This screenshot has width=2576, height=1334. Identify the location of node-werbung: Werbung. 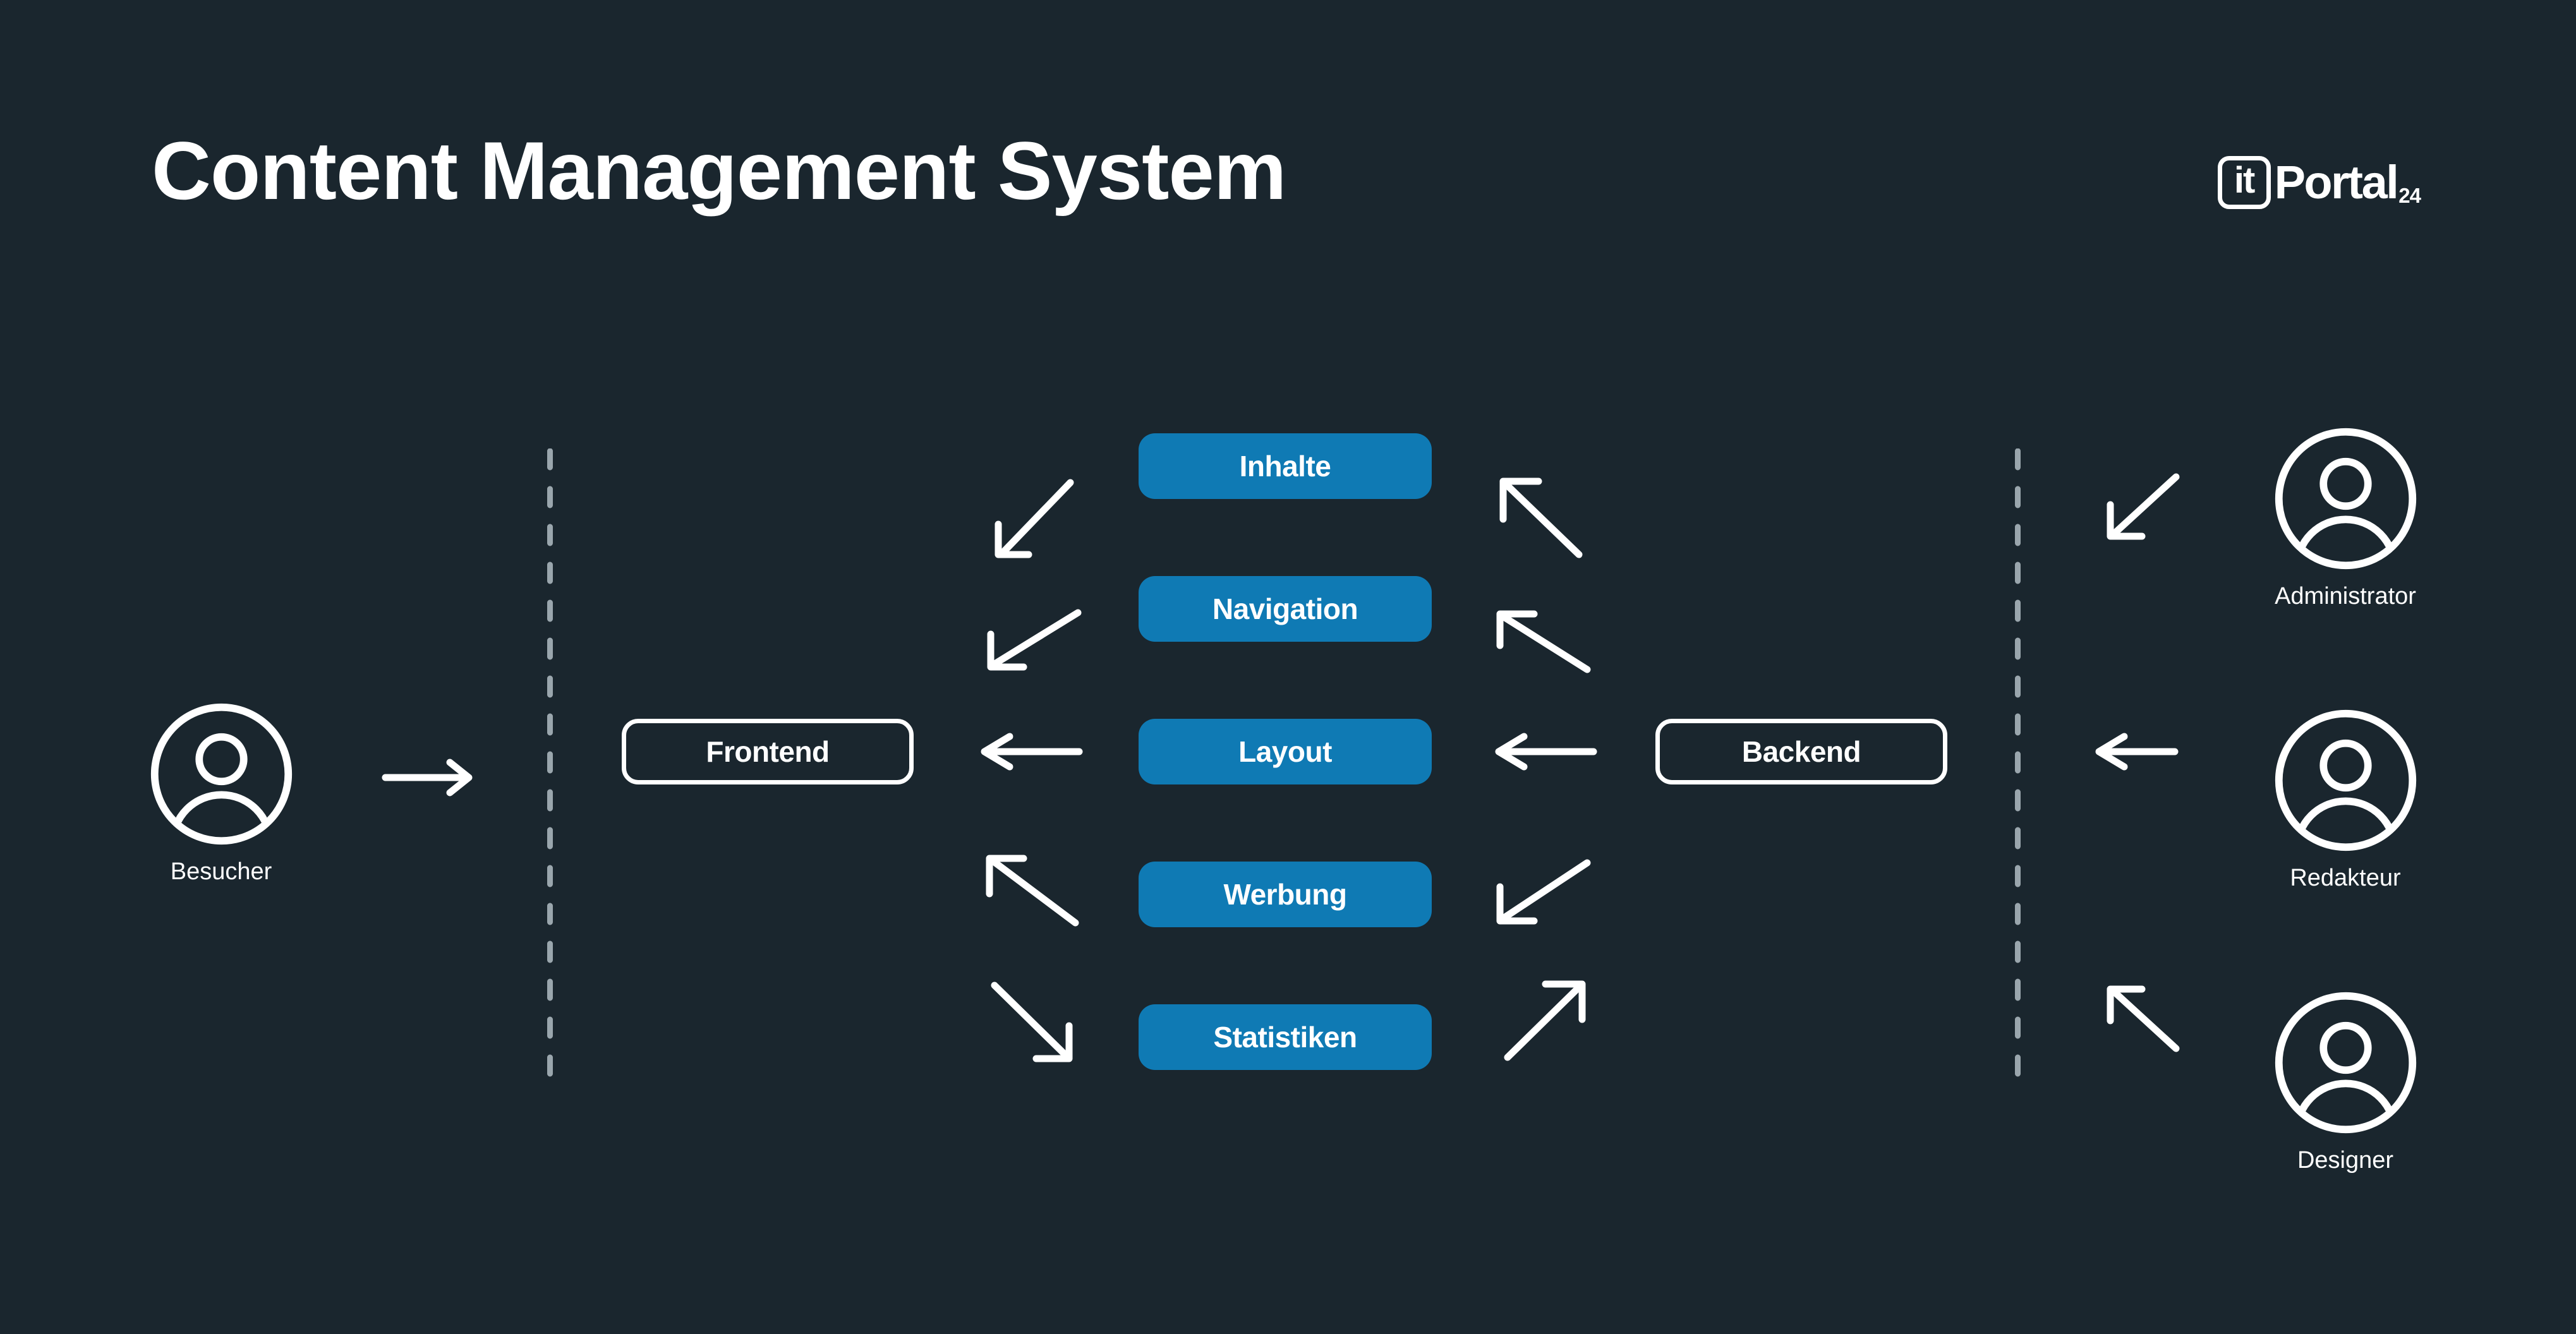
(1285, 894).